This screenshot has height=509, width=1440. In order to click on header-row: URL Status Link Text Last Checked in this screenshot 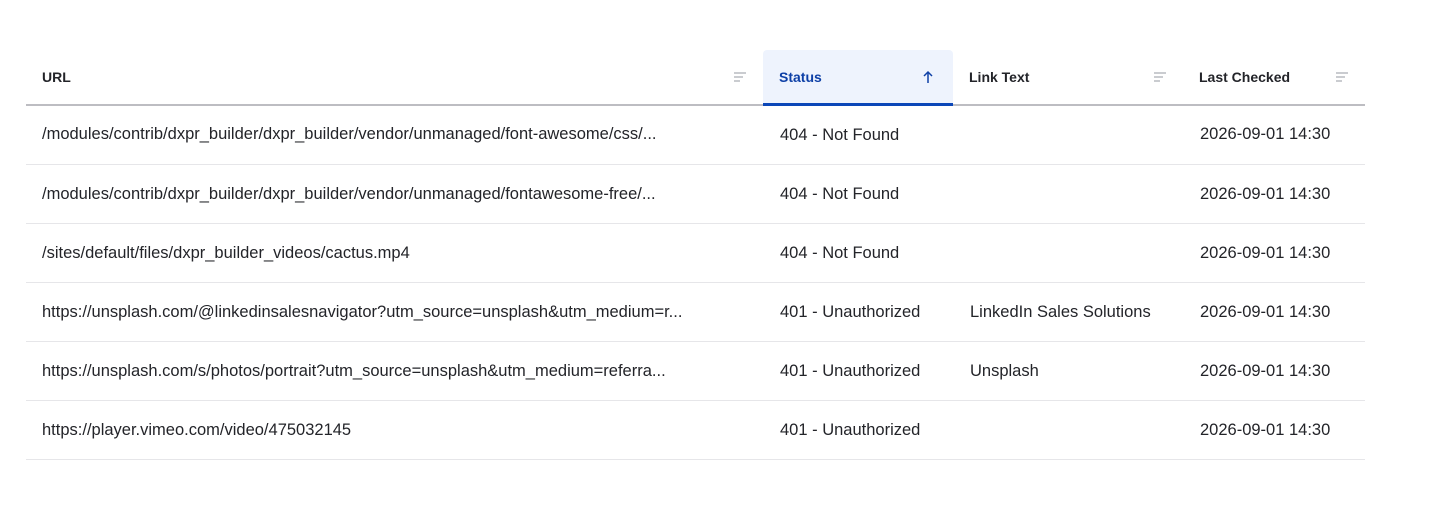, I will do `click(695, 78)`.